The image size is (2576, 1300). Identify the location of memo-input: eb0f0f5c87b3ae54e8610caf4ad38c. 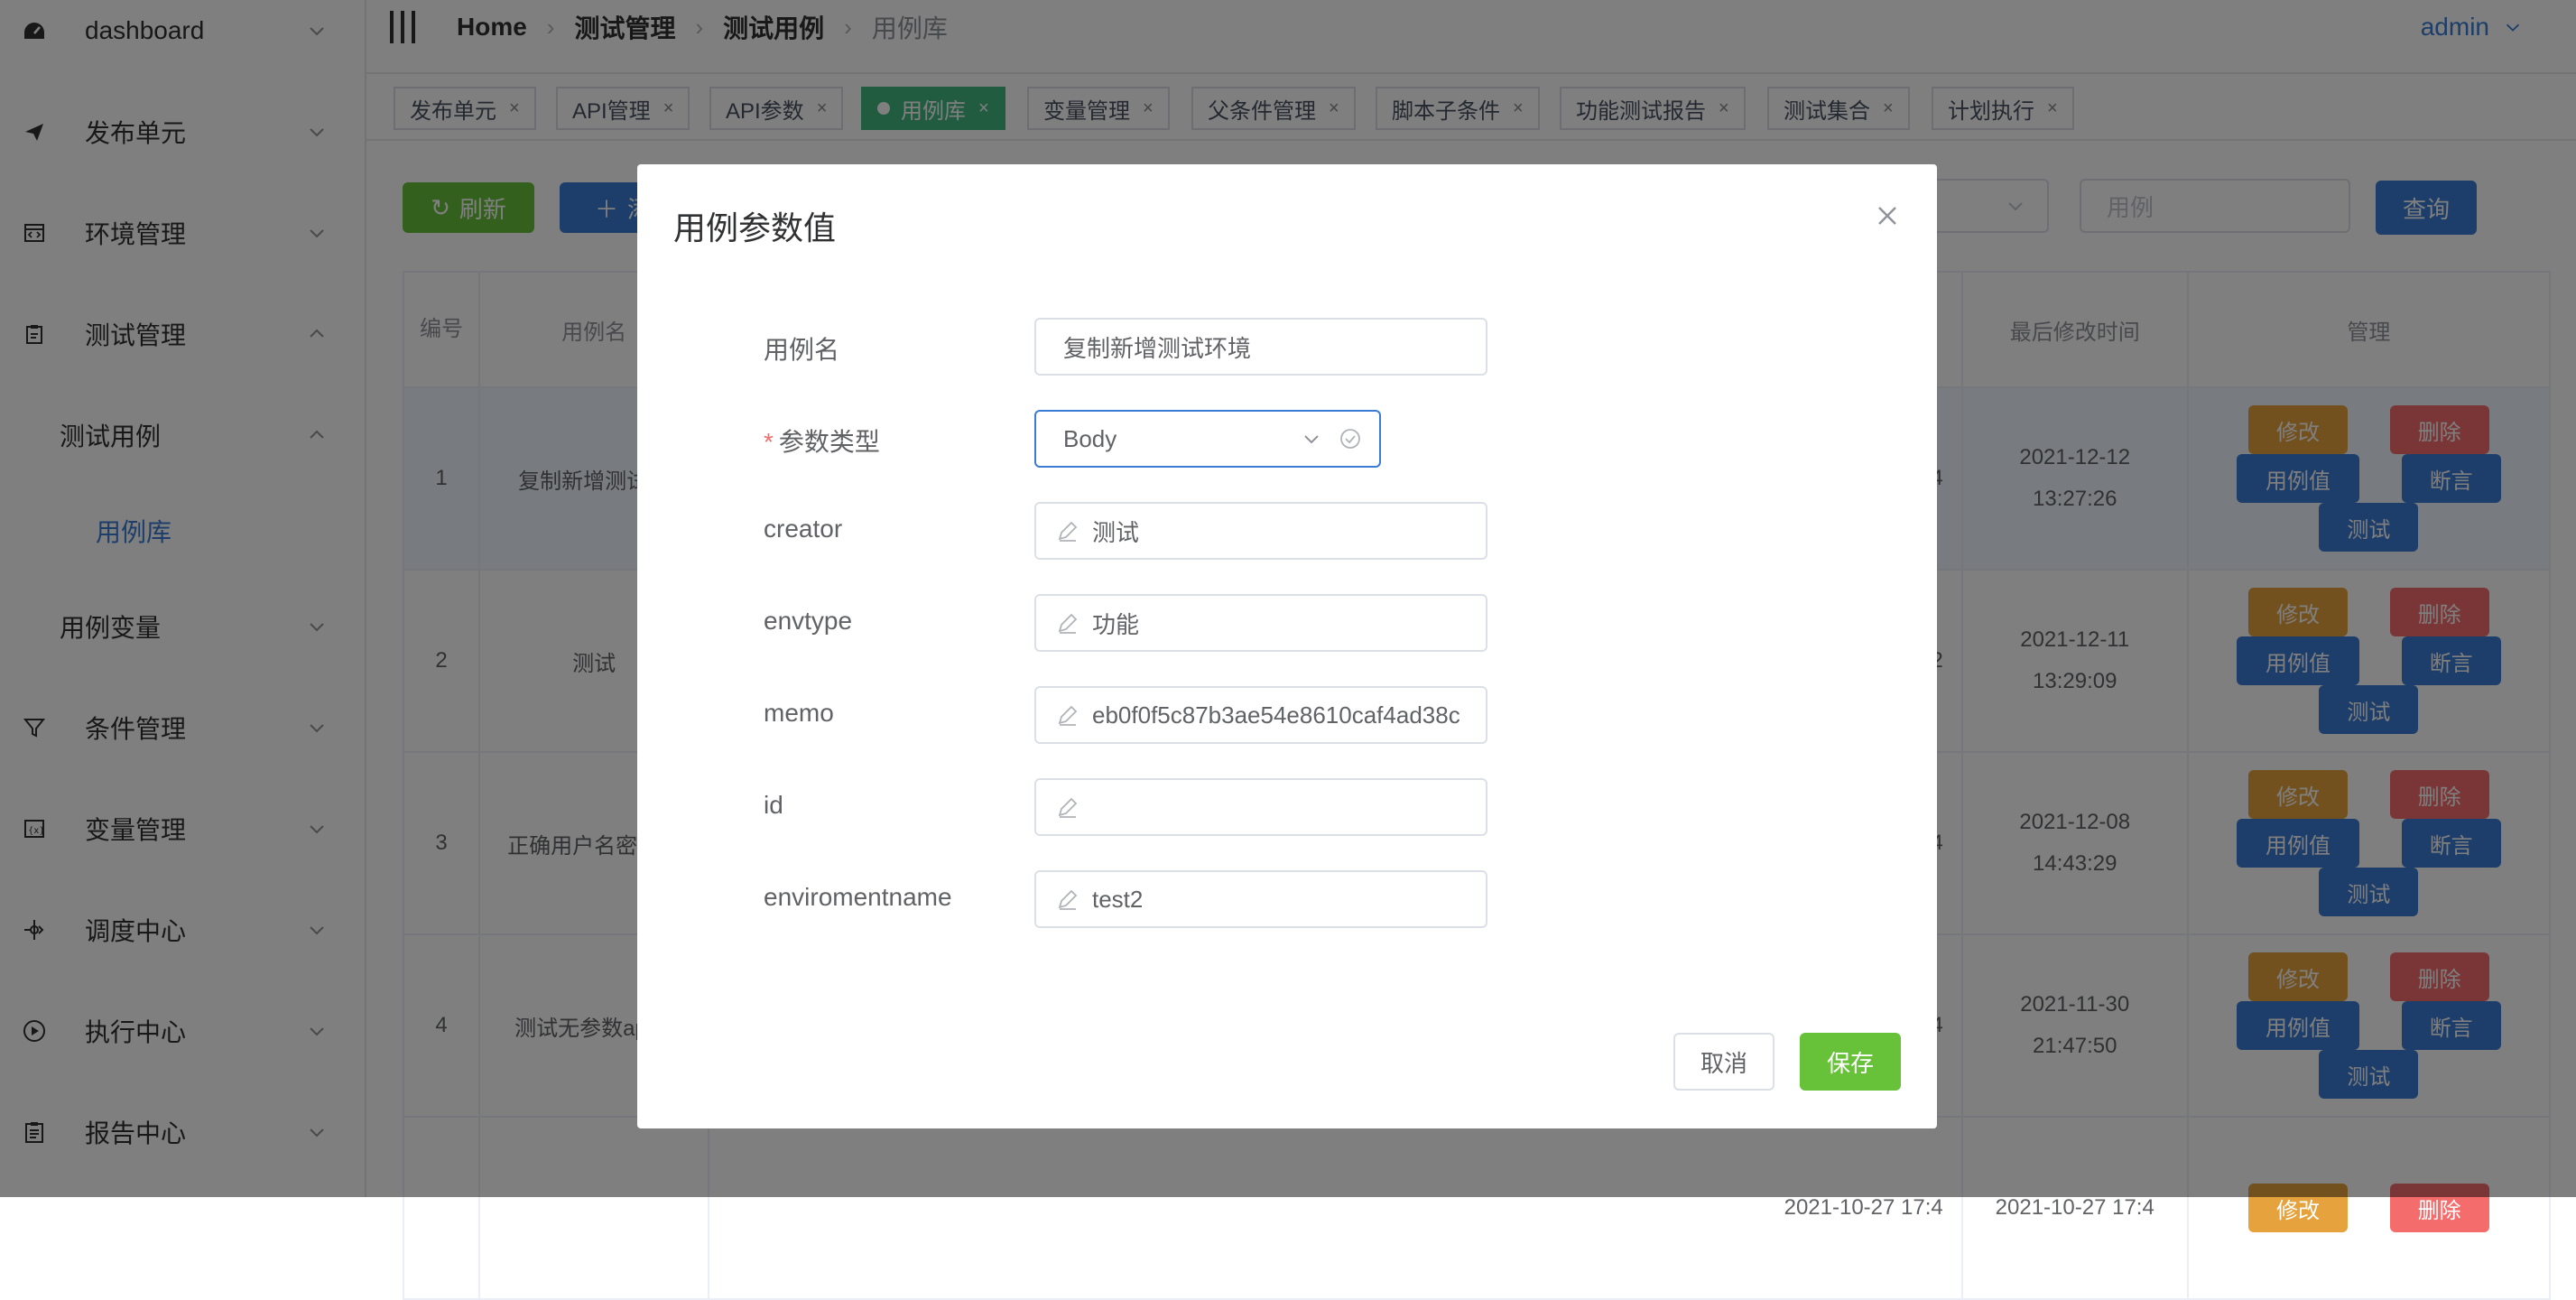
(1260, 715).